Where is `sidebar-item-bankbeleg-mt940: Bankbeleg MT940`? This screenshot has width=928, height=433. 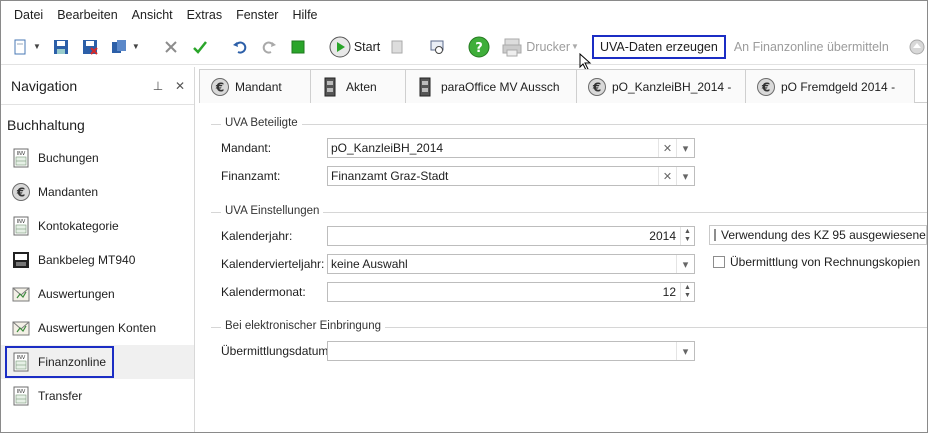 sidebar-item-bankbeleg-mt940: Bankbeleg MT940 is located at coordinates (97, 260).